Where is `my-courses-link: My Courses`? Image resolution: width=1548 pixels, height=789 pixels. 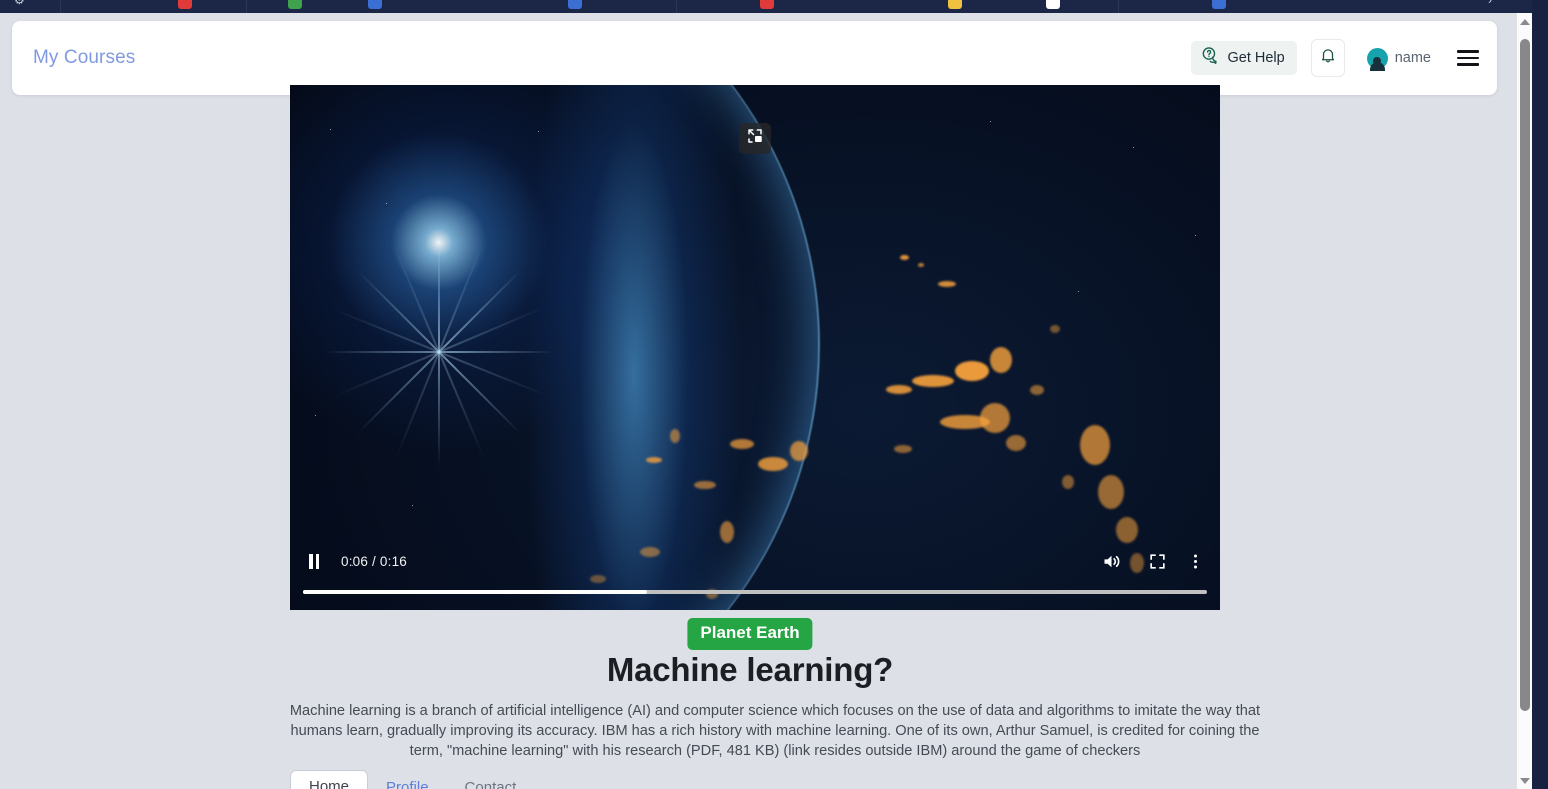
my-courses-link: My Courses is located at coordinates (84, 58).